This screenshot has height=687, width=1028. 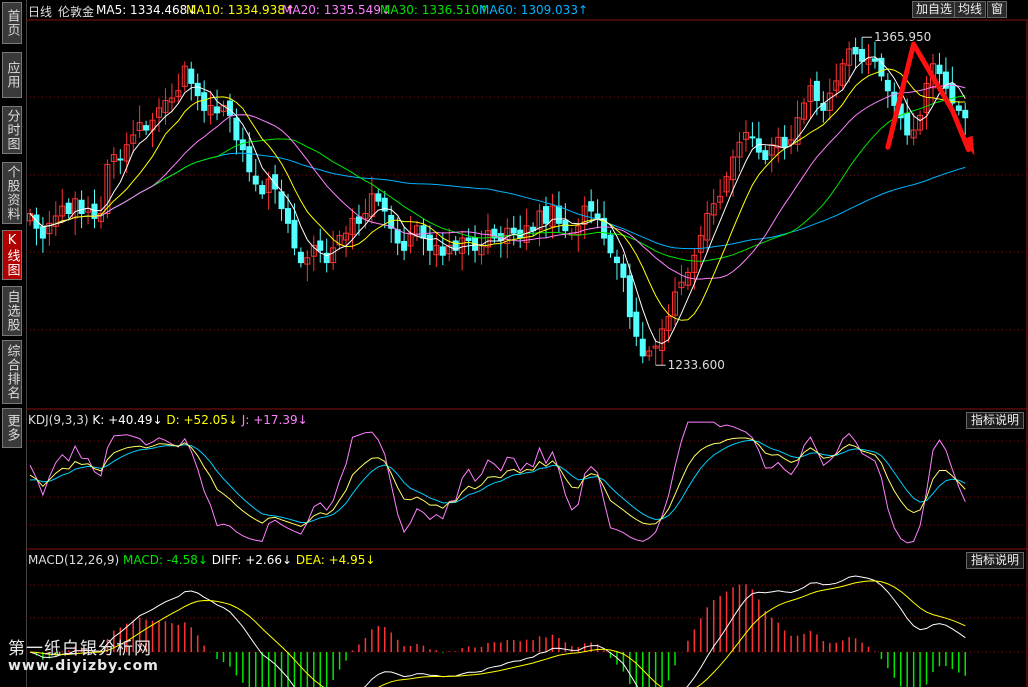 What do you see at coordinates (12, 311) in the screenshot?
I see `tab-watchlist: 自选股` at bounding box center [12, 311].